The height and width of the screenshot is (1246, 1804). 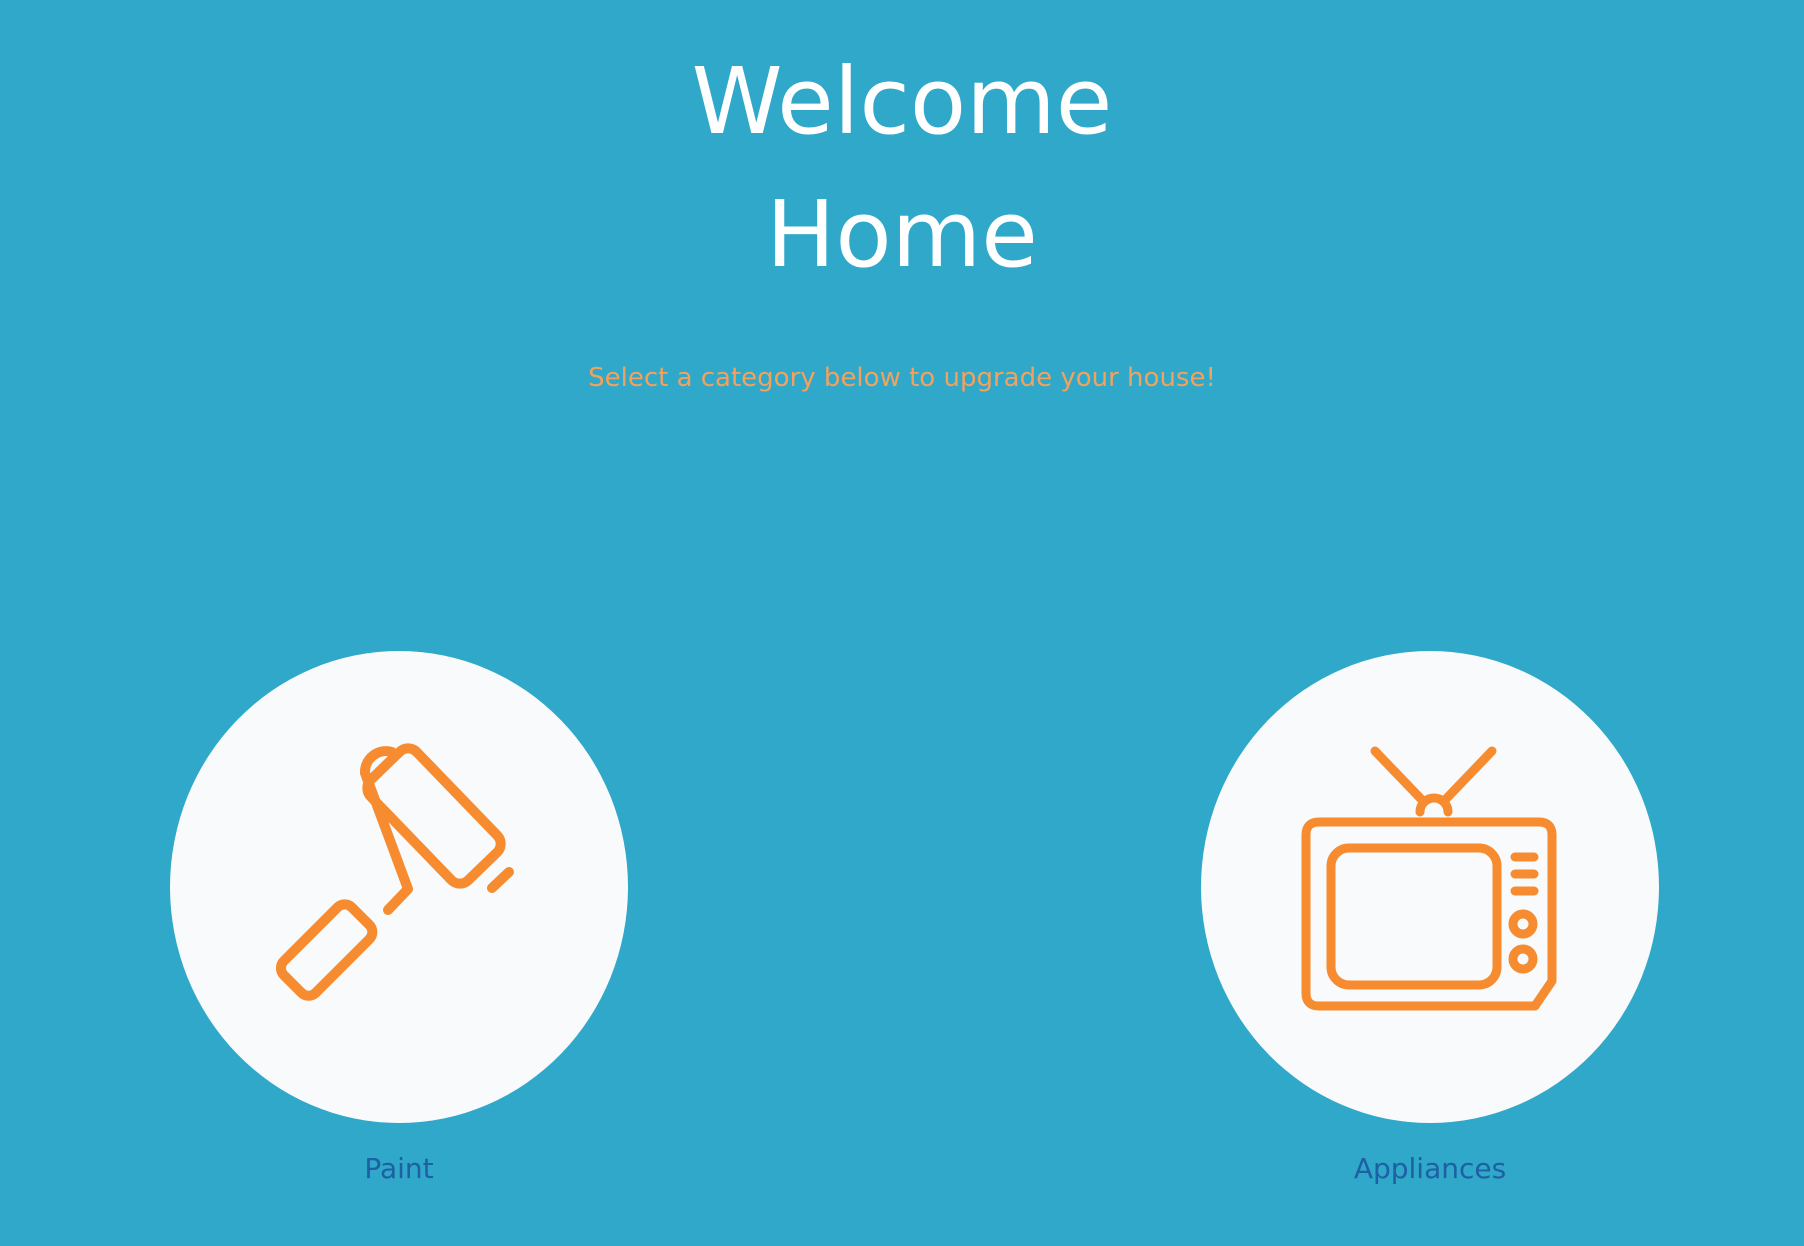 I want to click on paint-roller-icon, so click(x=394, y=872).